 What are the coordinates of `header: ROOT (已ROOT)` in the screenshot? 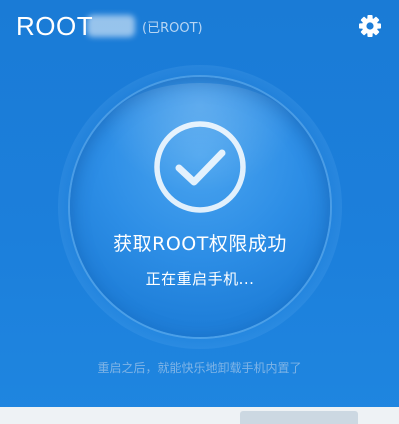 It's located at (199, 28).